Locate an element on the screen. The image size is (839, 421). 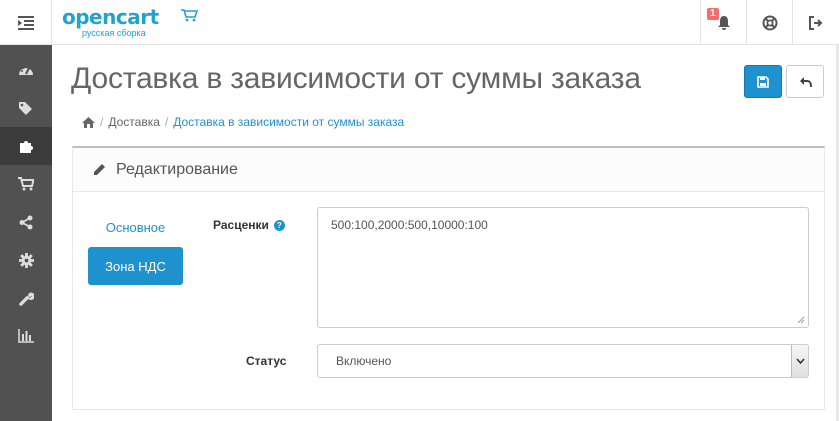
share-icon is located at coordinates (26, 222).